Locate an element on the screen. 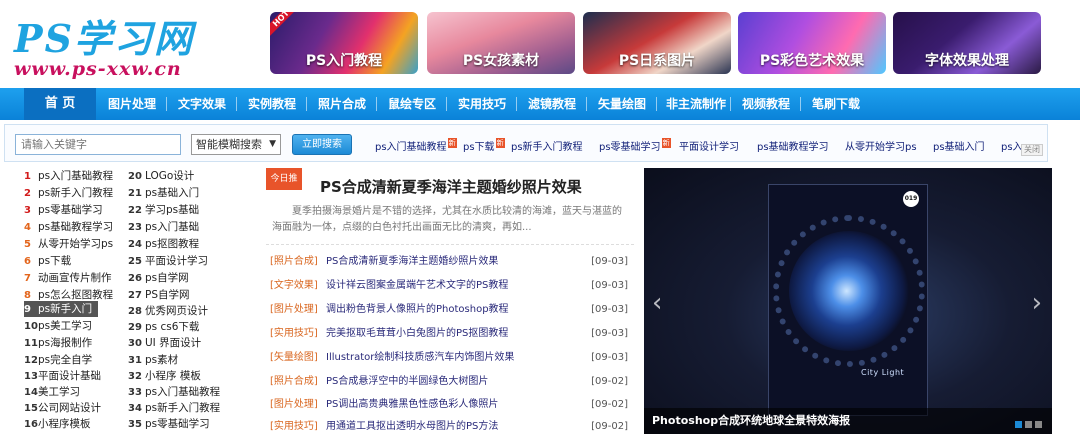 Image resolution: width=1080 pixels, height=434 pixels. featured-title: PS合成清新夏季海洋主题婚纱照片效果 is located at coordinates (451, 186).